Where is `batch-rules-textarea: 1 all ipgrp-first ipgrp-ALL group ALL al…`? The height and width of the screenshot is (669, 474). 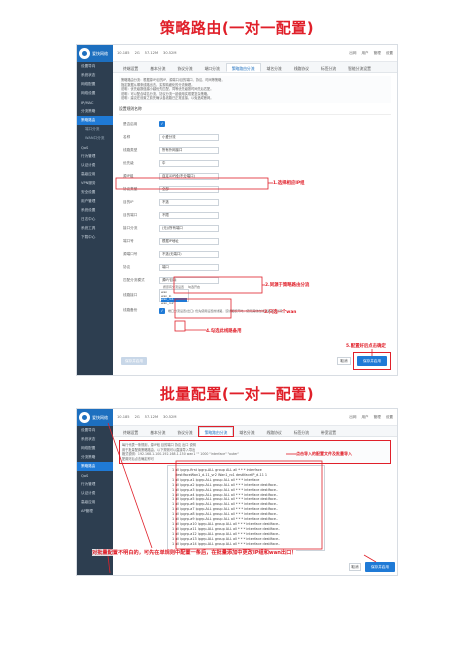 batch-rules-textarea: 1 all ipgrp-first ipgrp-ALL group ALL al… is located at coordinates (246, 508).